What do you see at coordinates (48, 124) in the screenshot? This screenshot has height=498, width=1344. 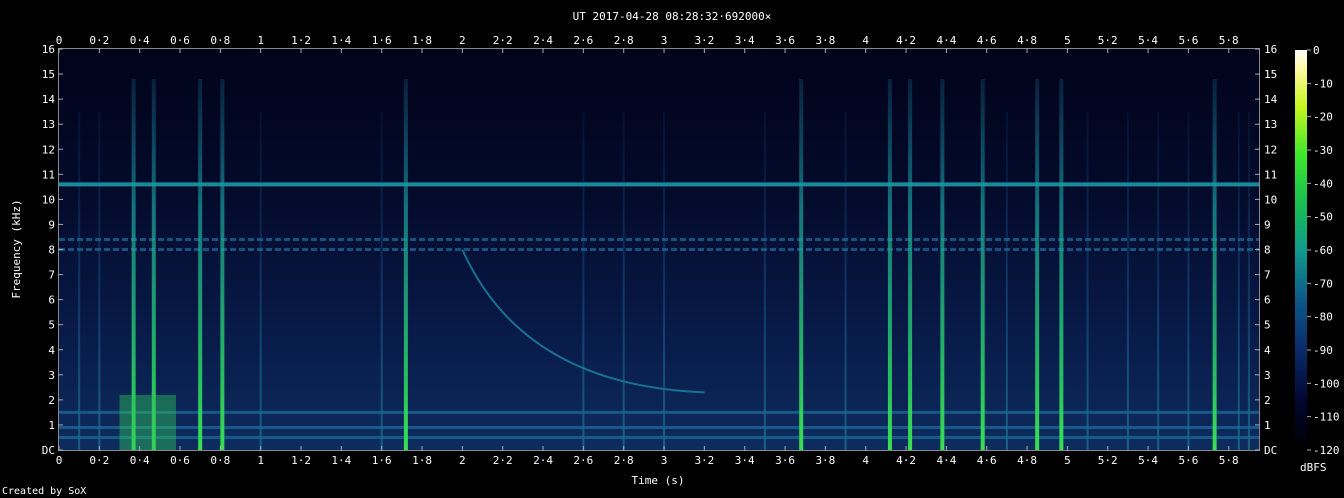 I see `y-tick-label: 13` at bounding box center [48, 124].